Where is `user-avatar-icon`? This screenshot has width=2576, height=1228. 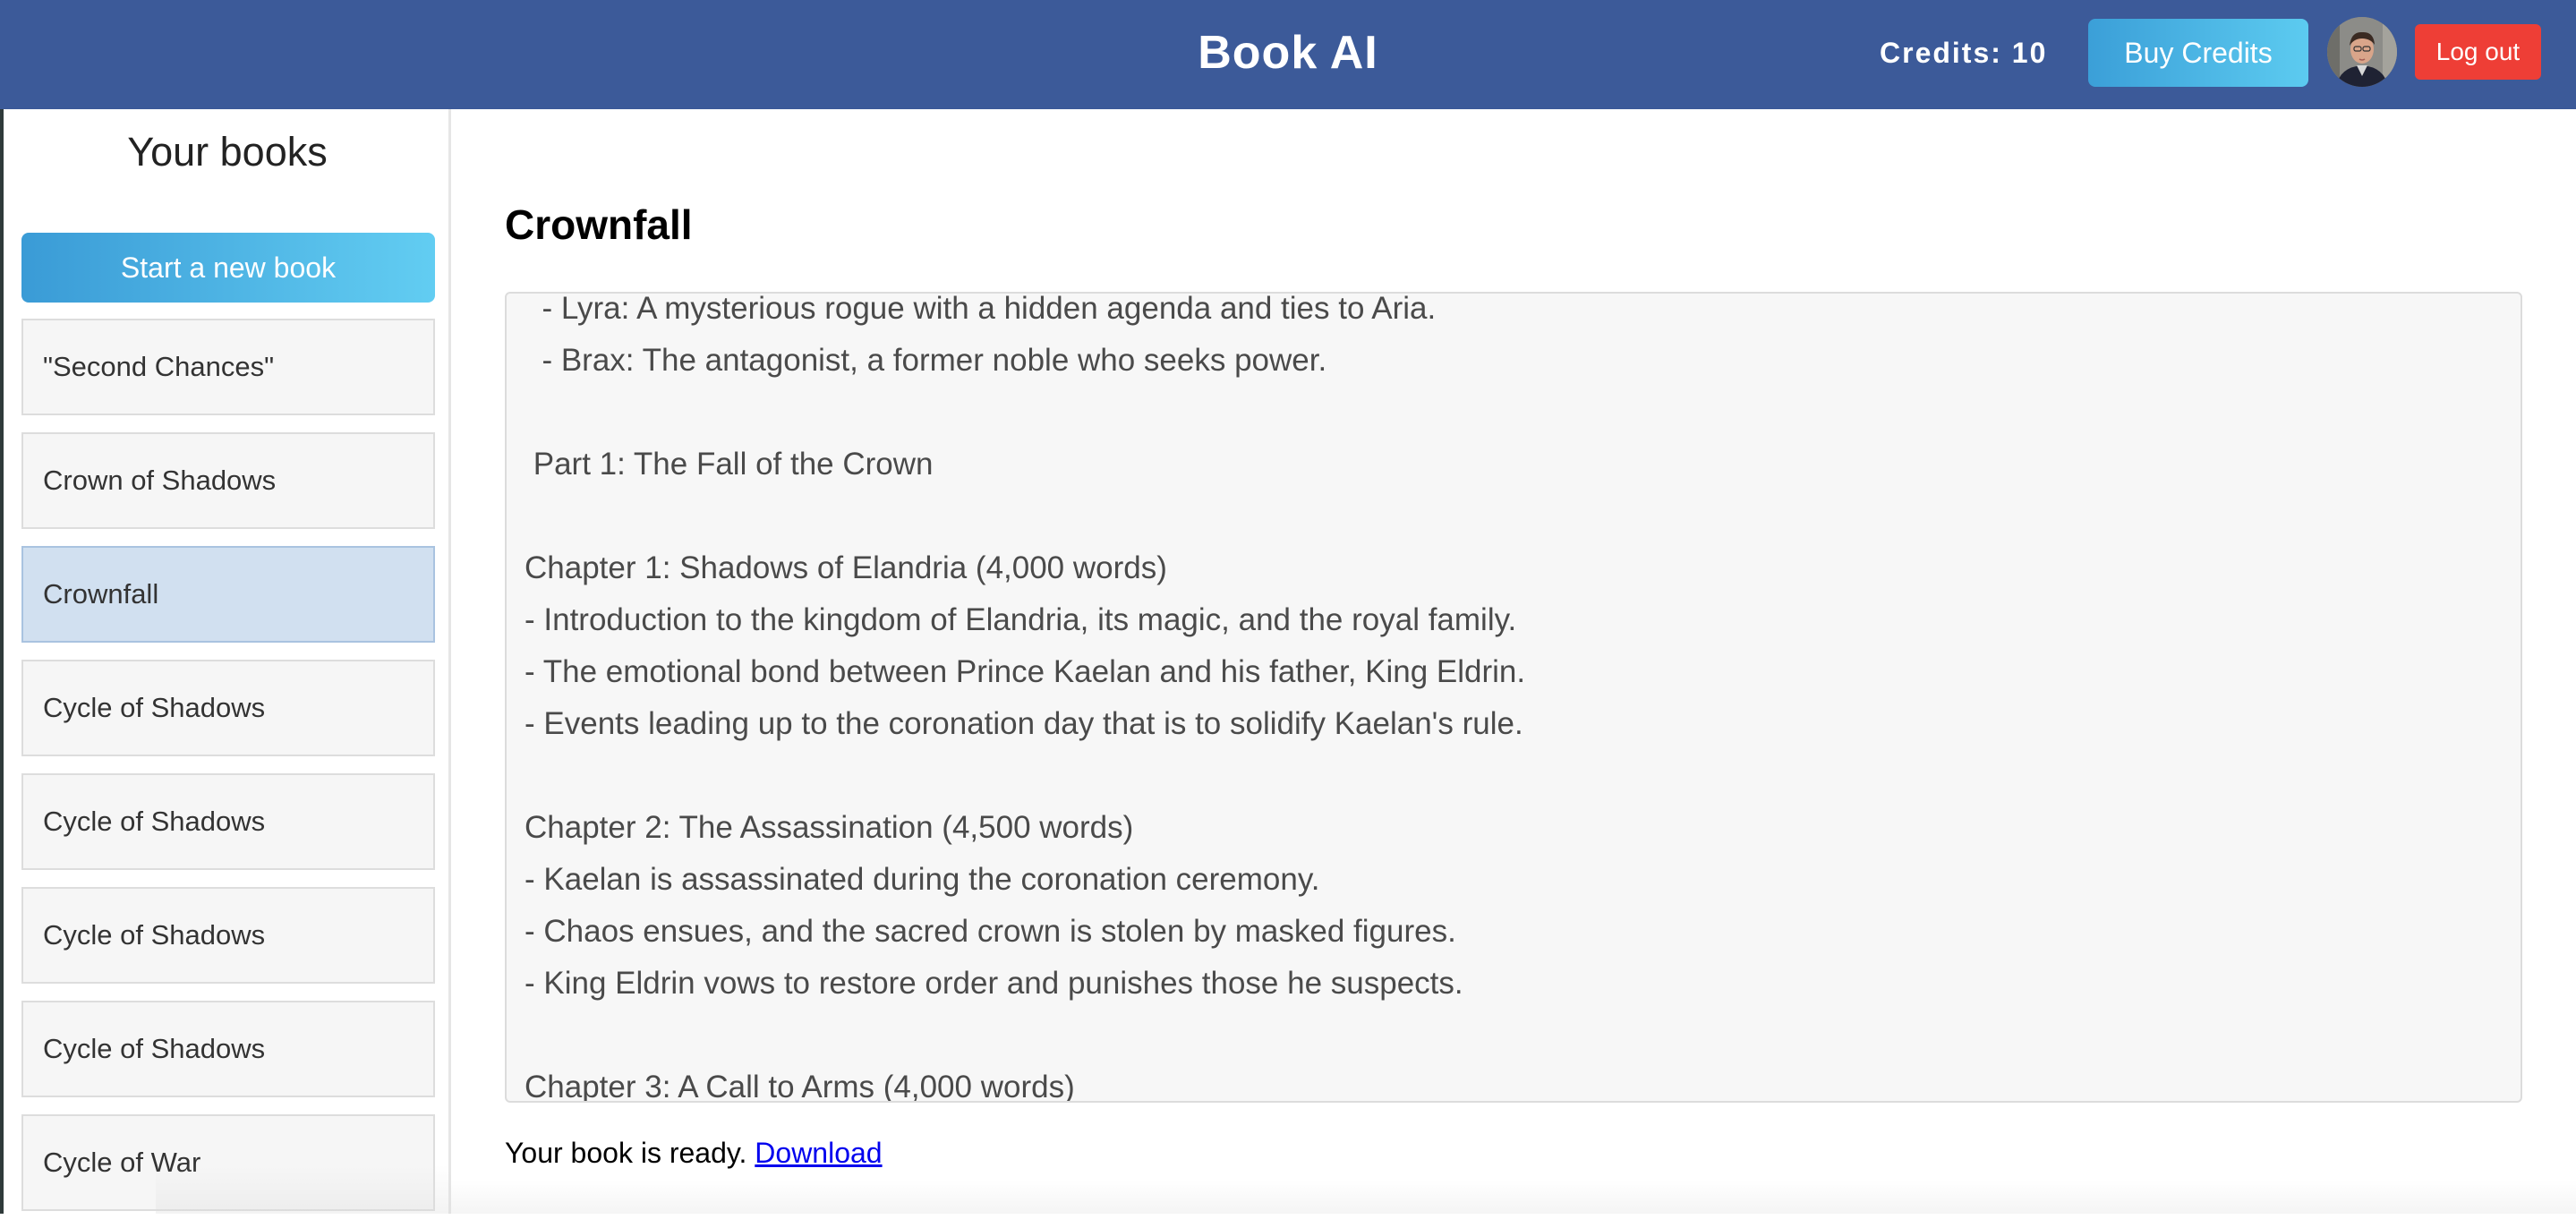
user-avatar-icon is located at coordinates (2362, 52).